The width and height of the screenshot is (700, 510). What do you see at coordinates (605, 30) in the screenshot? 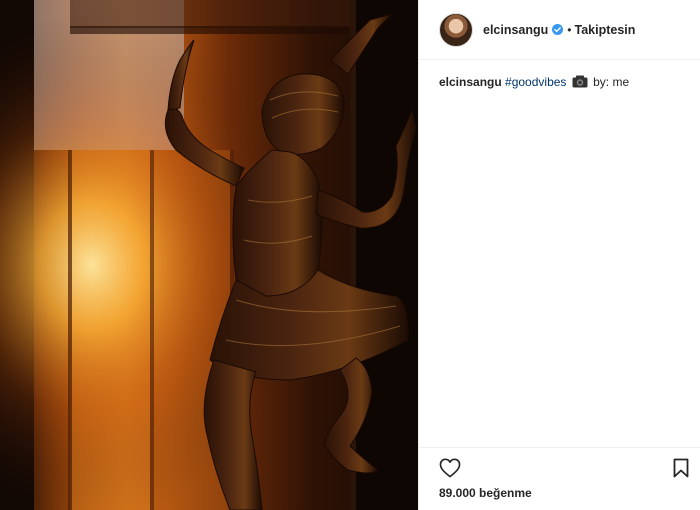
I see `following-status-button: Takiptesin` at bounding box center [605, 30].